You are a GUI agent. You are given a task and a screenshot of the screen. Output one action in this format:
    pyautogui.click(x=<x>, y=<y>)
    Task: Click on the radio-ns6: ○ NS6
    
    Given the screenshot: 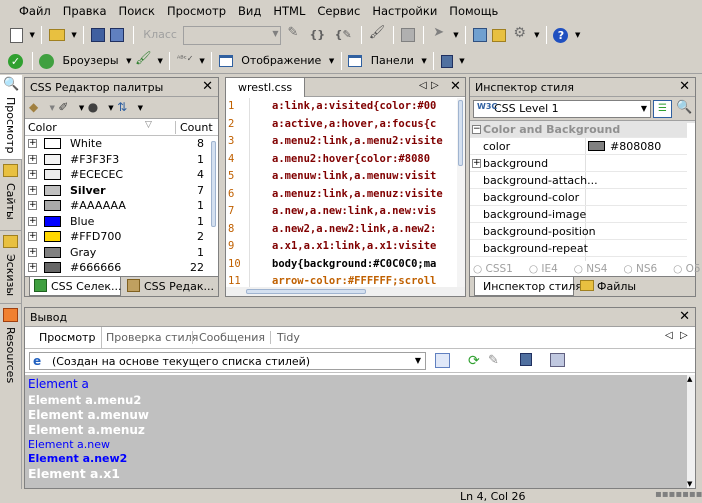 What is the action you would take?
    pyautogui.click(x=644, y=269)
    